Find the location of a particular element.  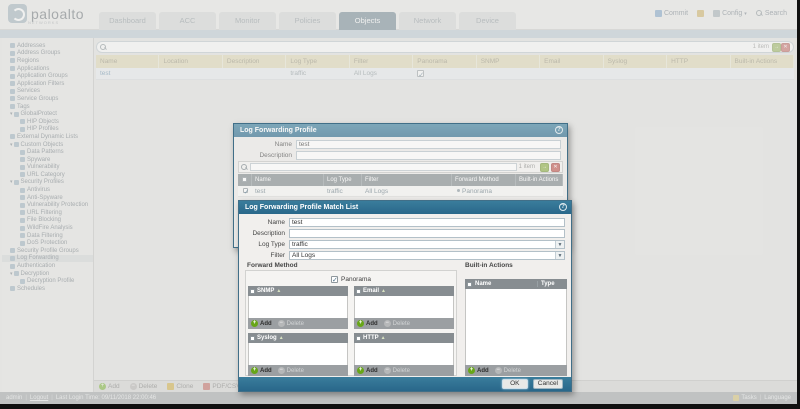

log-type-label: Log Type is located at coordinates (271, 244).